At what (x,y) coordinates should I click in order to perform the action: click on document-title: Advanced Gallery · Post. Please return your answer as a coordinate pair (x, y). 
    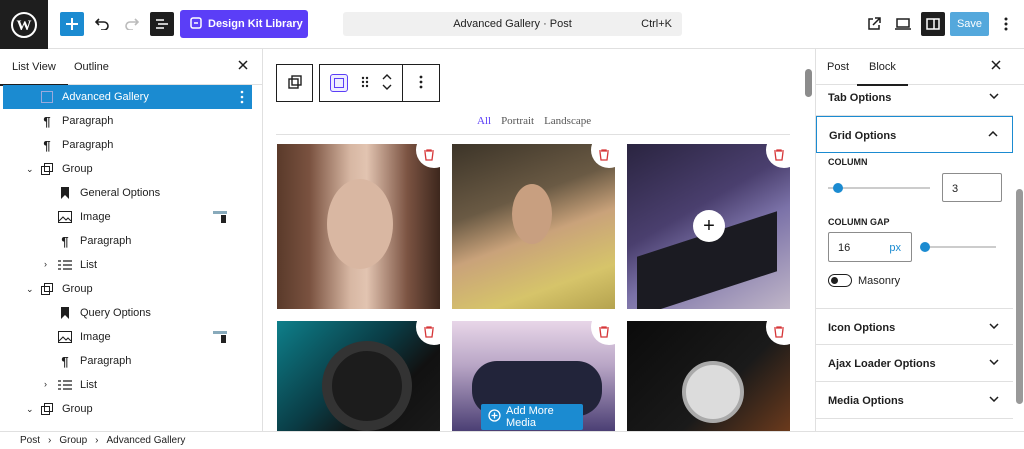
    Looking at the image, I should click on (512, 24).